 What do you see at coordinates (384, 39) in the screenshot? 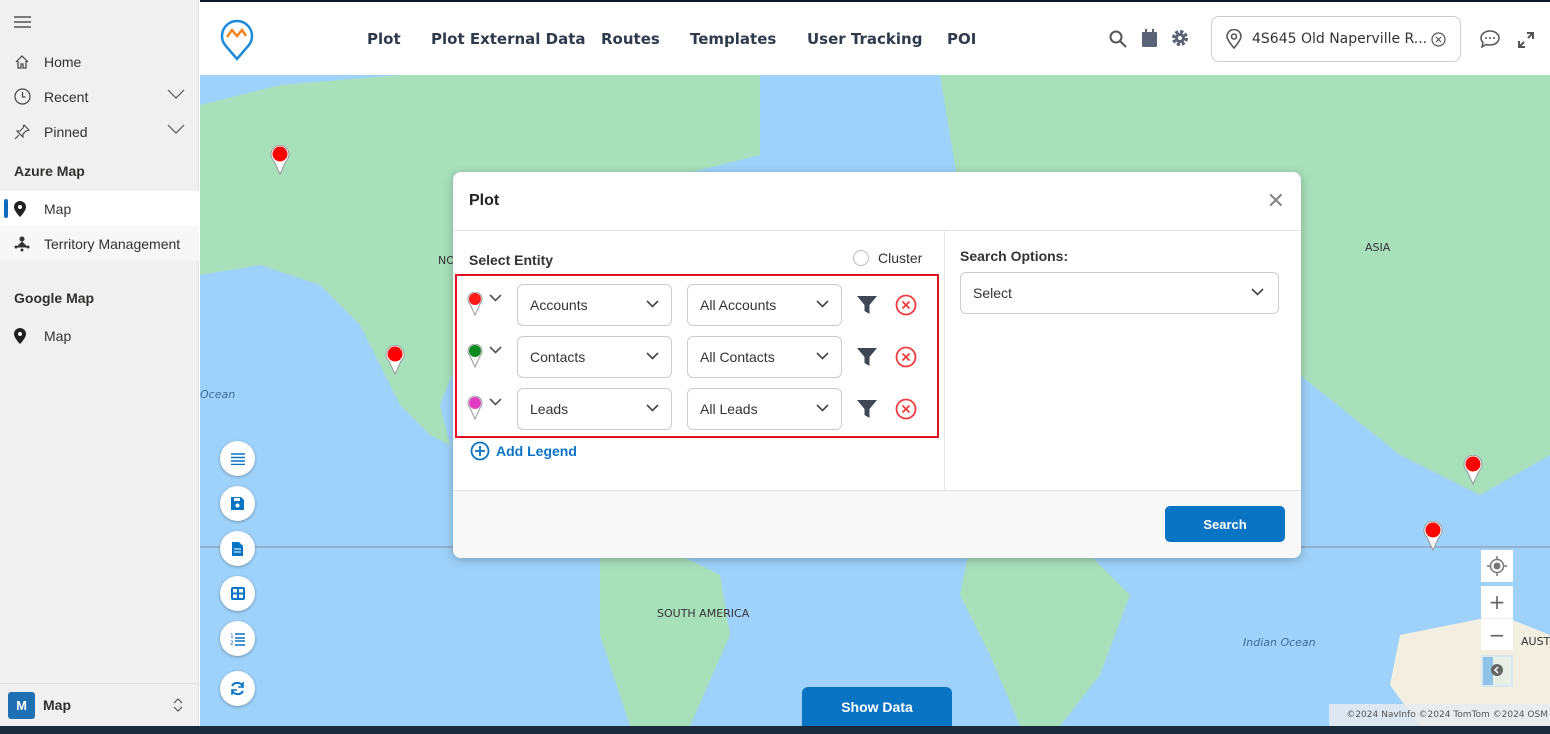
I see `nav-plot: Plot` at bounding box center [384, 39].